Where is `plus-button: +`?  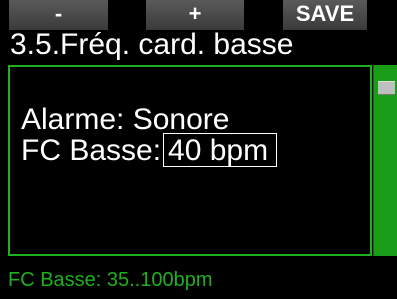 plus-button: + is located at coordinates (195, 15).